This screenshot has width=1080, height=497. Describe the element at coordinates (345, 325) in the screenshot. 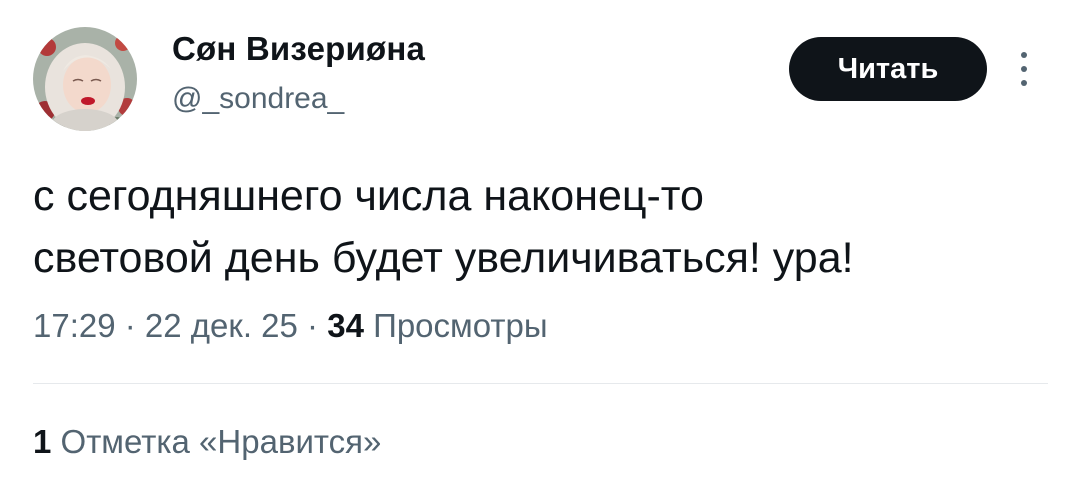

I see `views-count: 34` at that location.